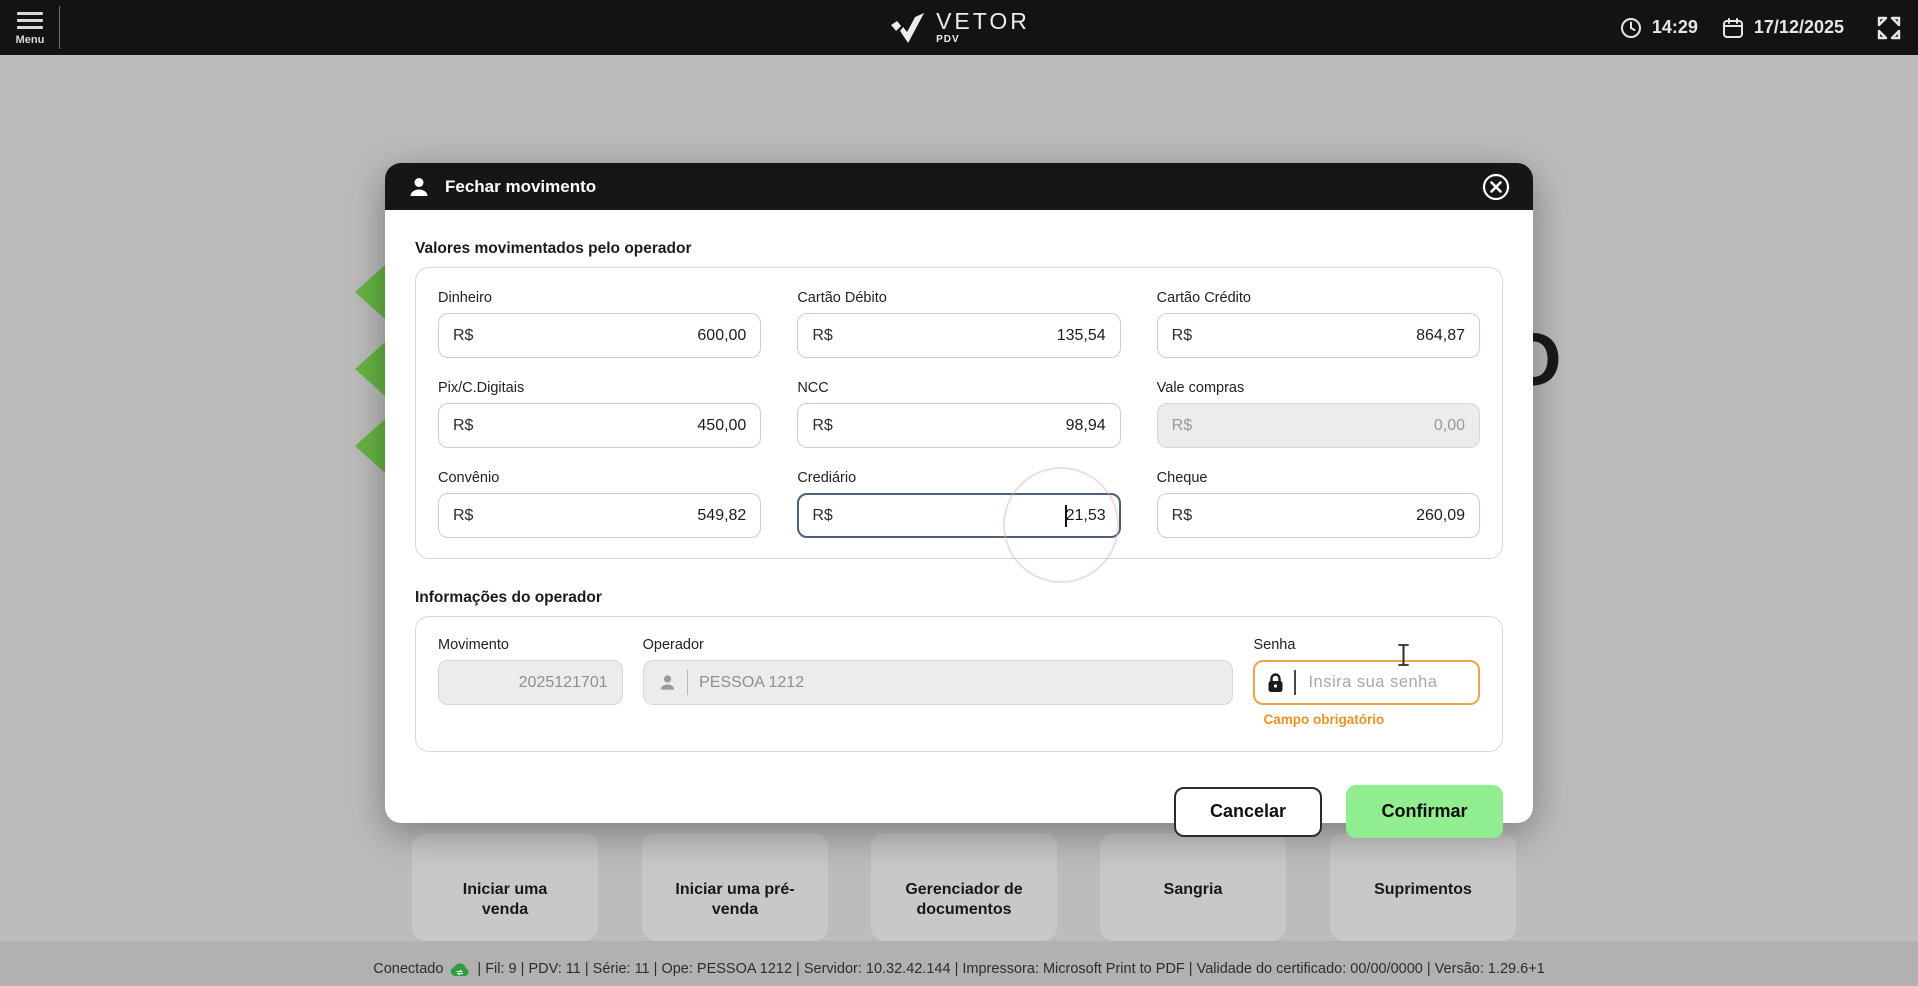 This screenshot has width=1918, height=986. I want to click on user-icon, so click(667, 682).